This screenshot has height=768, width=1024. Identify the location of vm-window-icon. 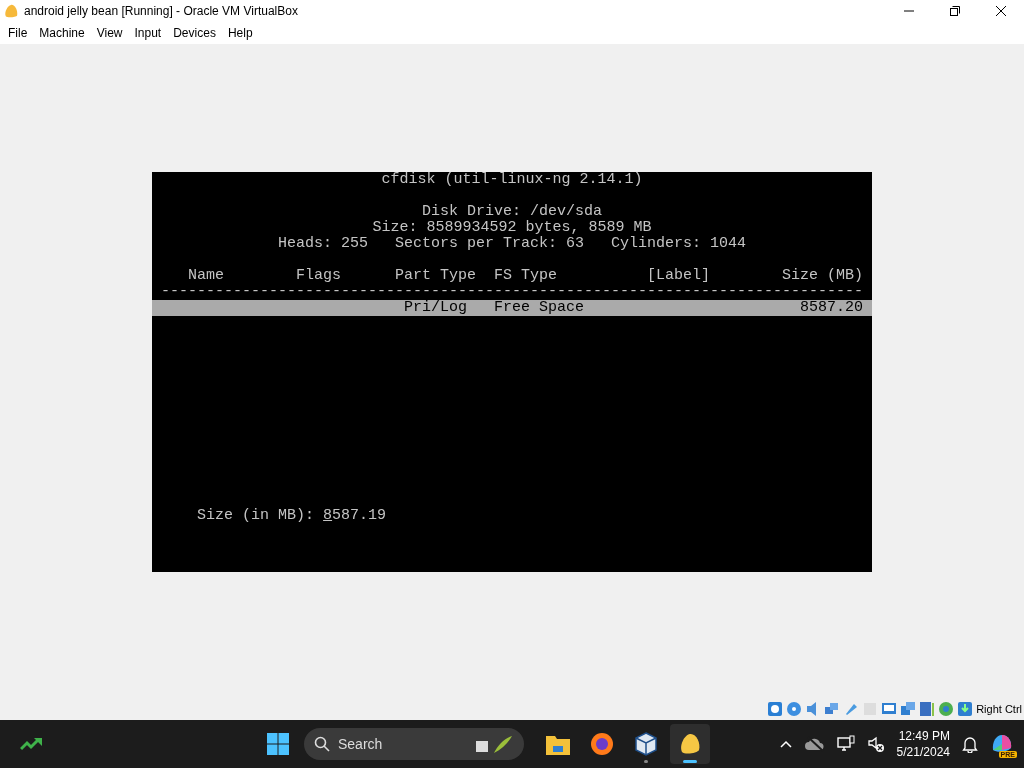
(690, 744).